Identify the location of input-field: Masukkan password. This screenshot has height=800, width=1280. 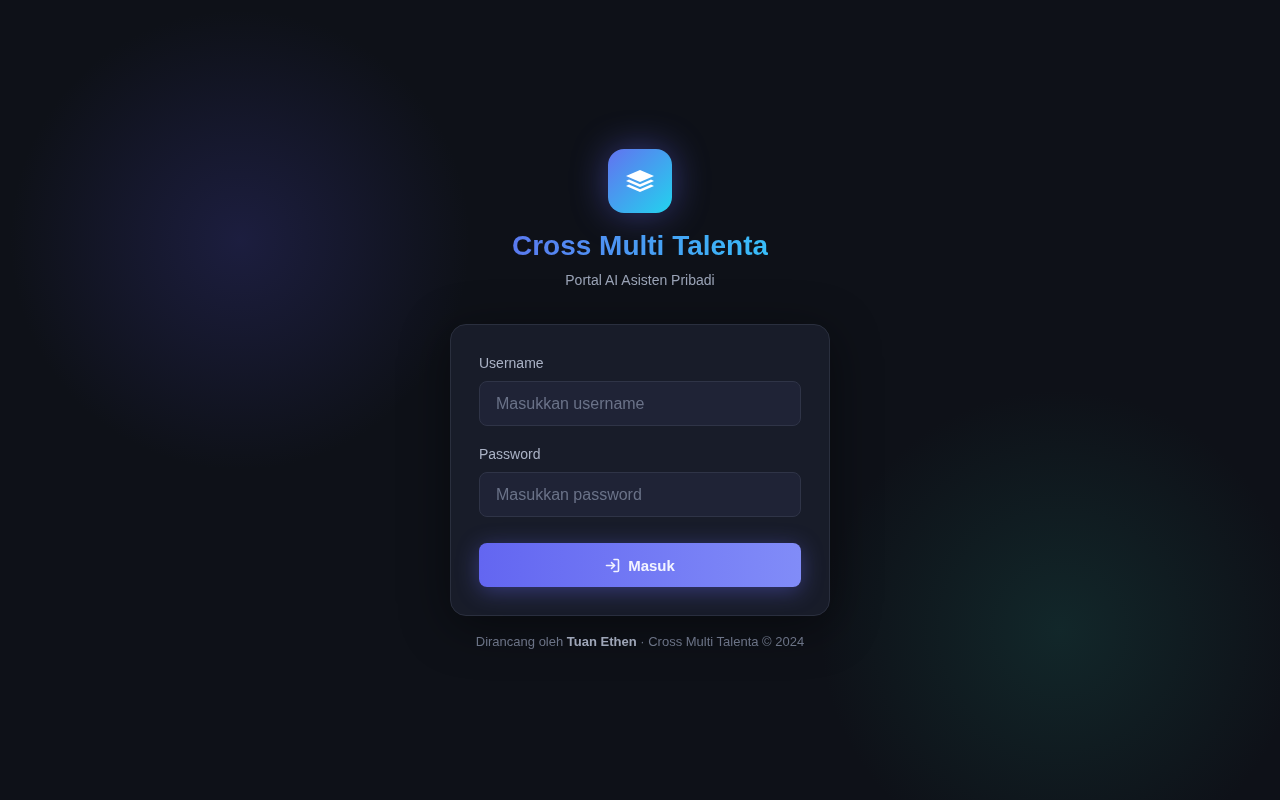
(640, 494).